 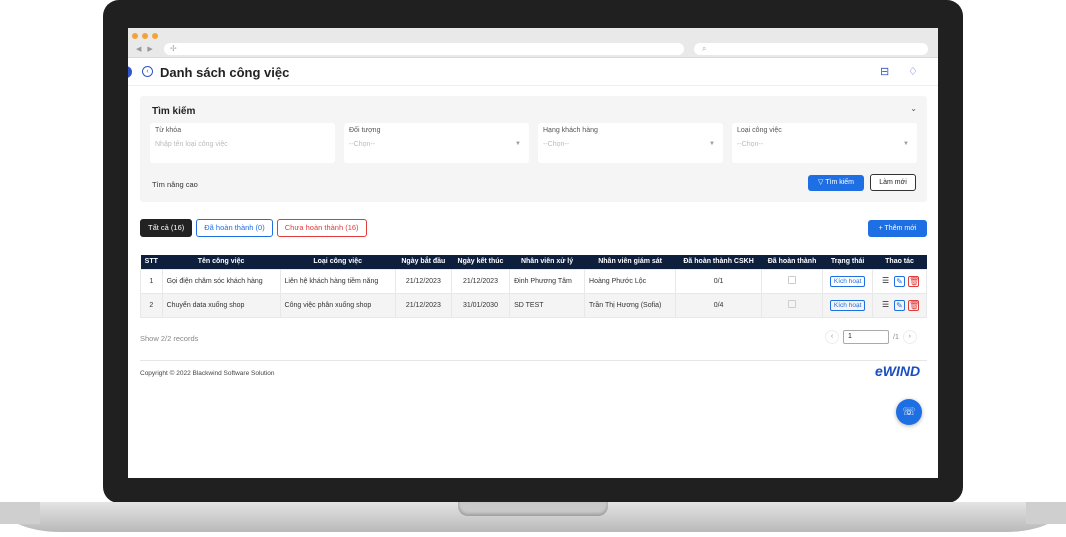 What do you see at coordinates (896, 337) in the screenshot?
I see `page-total: /1` at bounding box center [896, 337].